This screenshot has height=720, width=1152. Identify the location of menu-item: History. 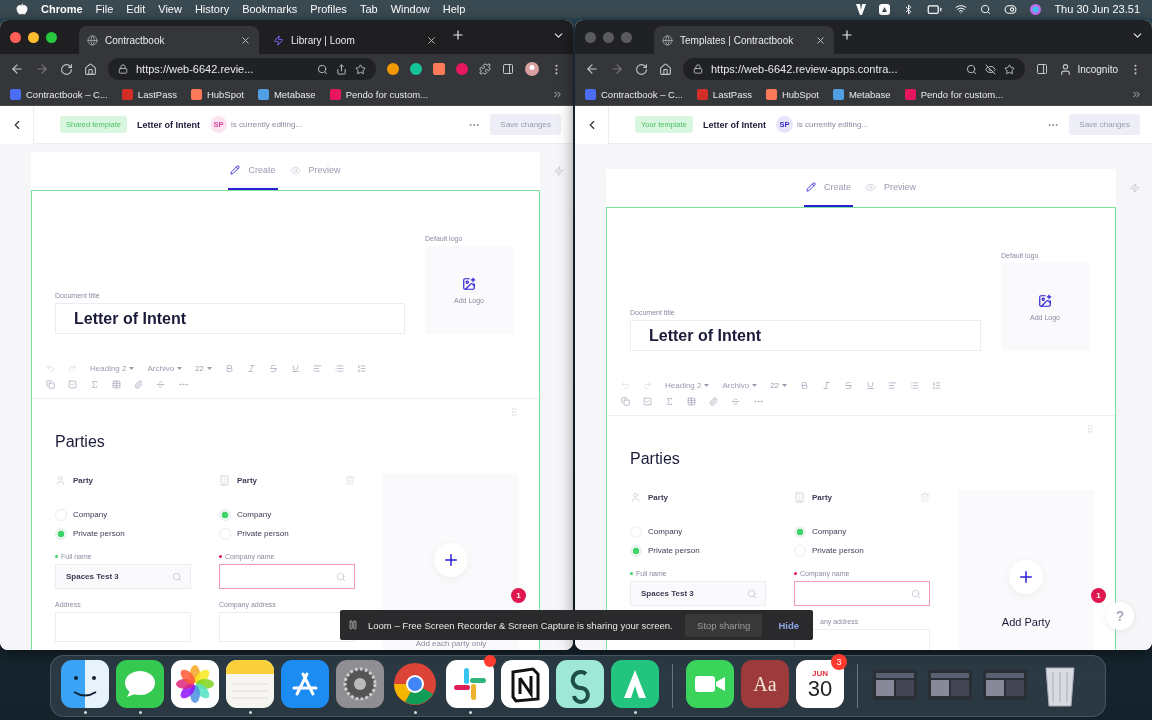
(212, 9).